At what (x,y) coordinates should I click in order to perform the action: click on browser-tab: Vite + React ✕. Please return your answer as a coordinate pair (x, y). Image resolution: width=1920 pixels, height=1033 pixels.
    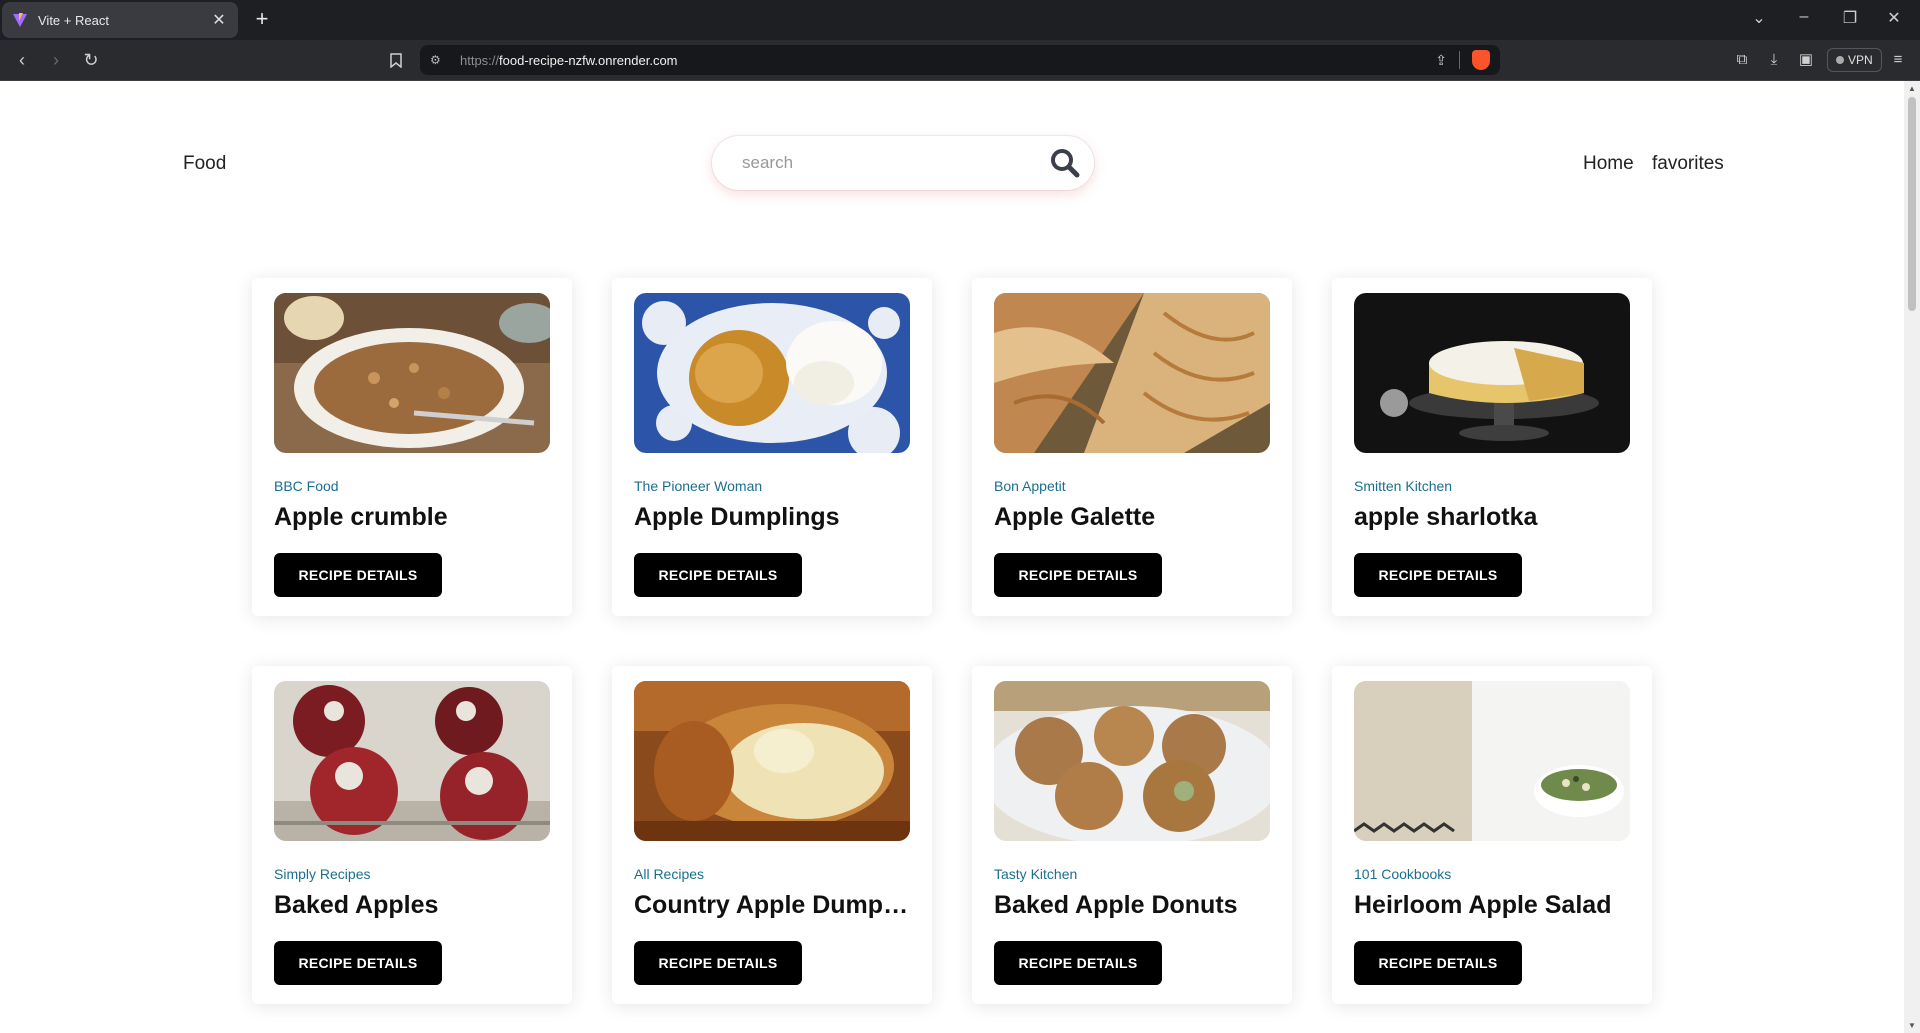
    Looking at the image, I should click on (120, 20).